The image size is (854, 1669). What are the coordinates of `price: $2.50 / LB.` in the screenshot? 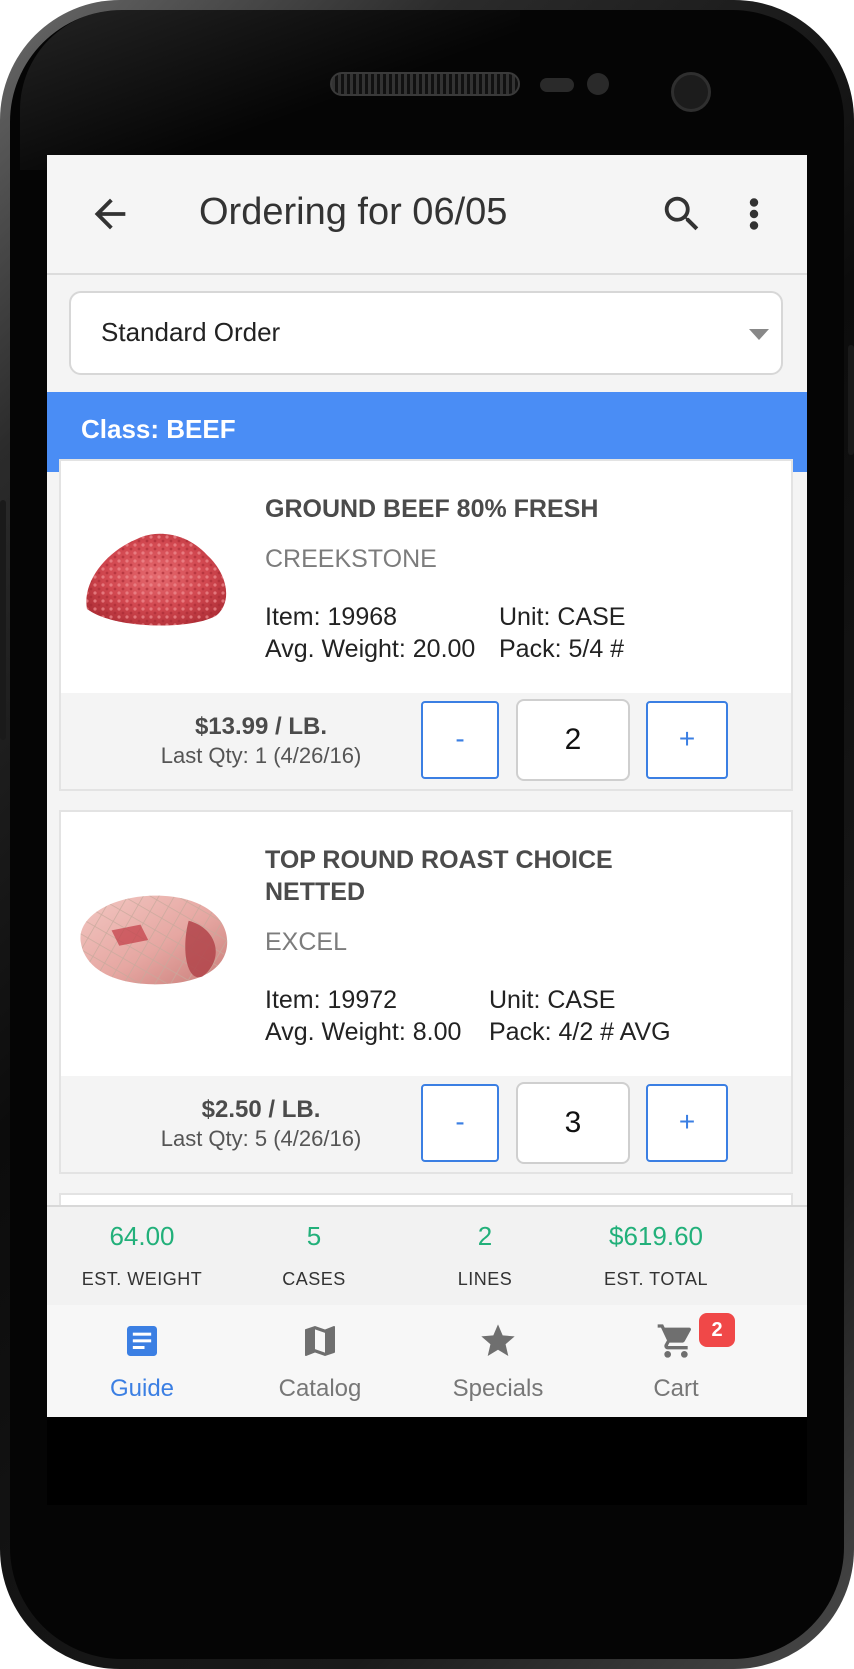 It's located at (261, 1110).